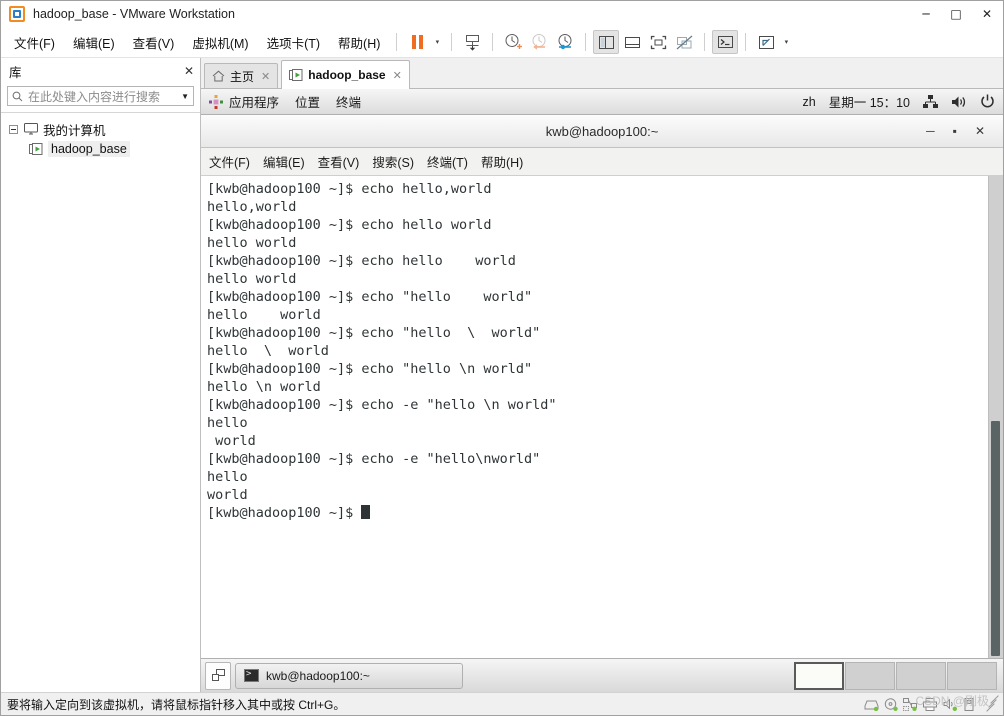 Image resolution: width=1004 pixels, height=716 pixels. I want to click on expander-icon, so click(13, 129).